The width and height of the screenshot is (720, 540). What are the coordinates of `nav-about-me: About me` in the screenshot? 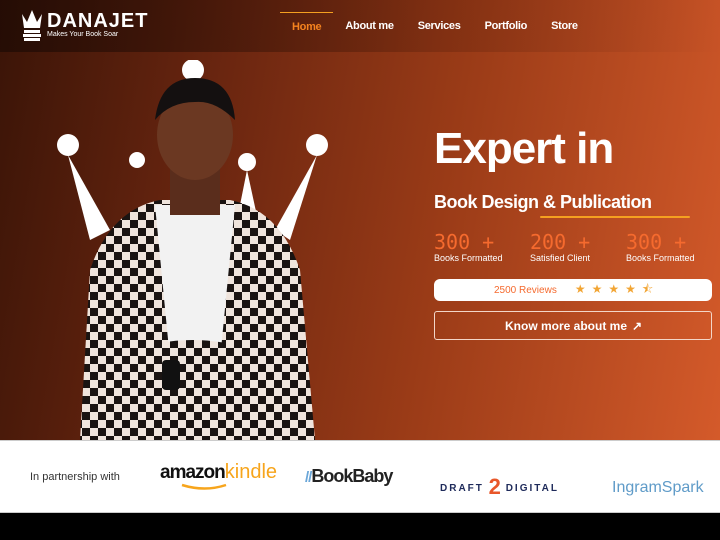 It's located at (369, 20).